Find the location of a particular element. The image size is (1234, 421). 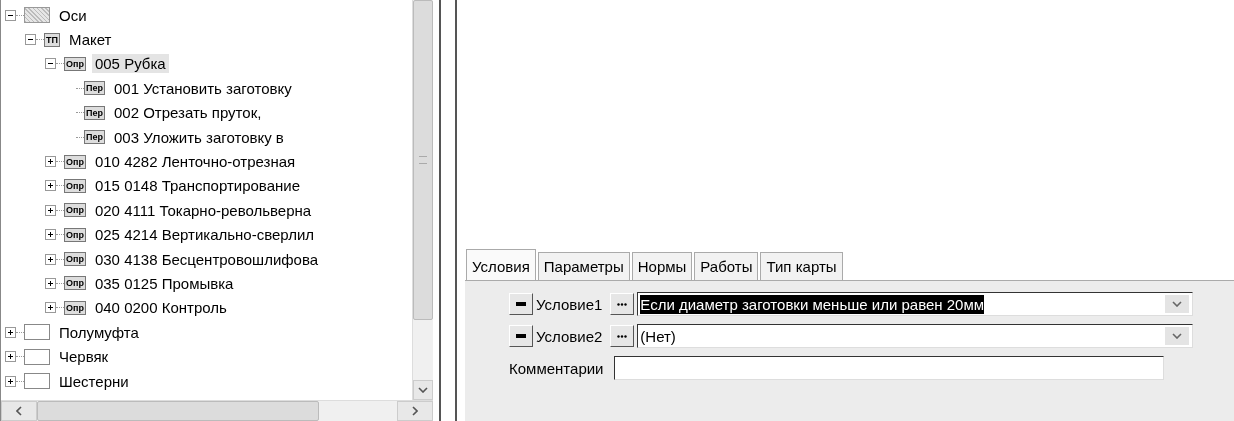

tab: Условия is located at coordinates (501, 264).